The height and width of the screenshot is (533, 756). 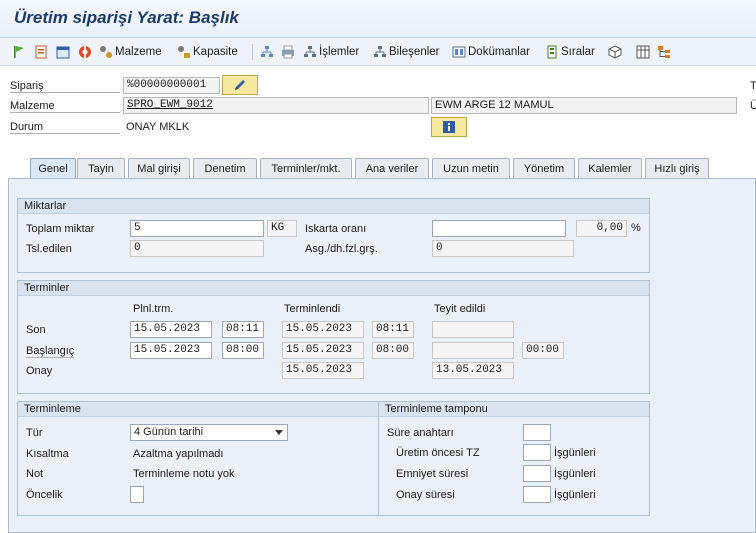 I want to click on pre-production-input, so click(x=537, y=452).